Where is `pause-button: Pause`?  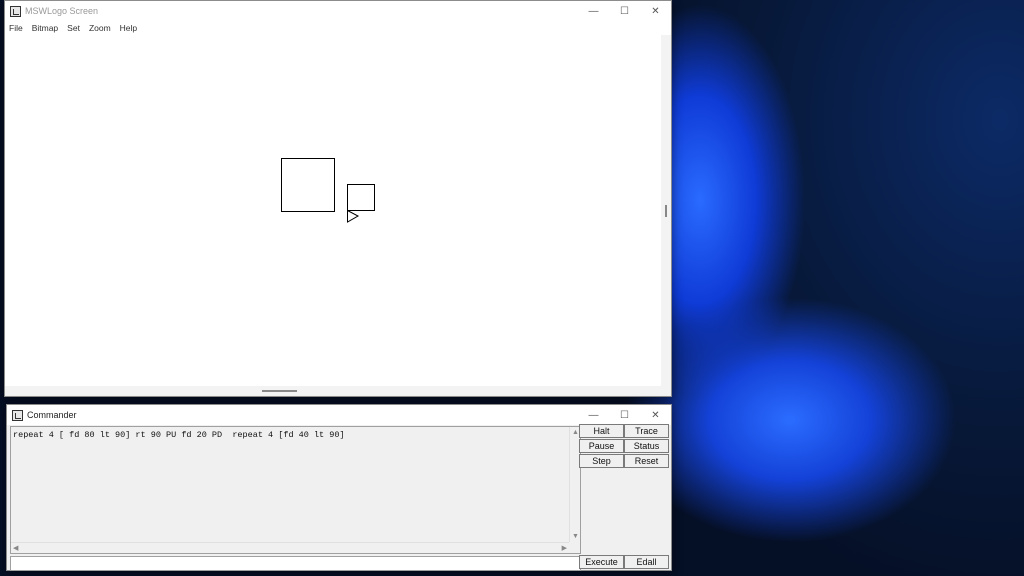
pause-button: Pause is located at coordinates (601, 446).